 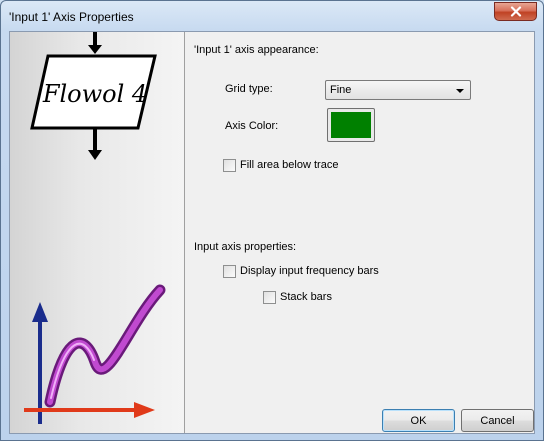 What do you see at coordinates (269, 297) in the screenshot?
I see `stack-bars-checkbox` at bounding box center [269, 297].